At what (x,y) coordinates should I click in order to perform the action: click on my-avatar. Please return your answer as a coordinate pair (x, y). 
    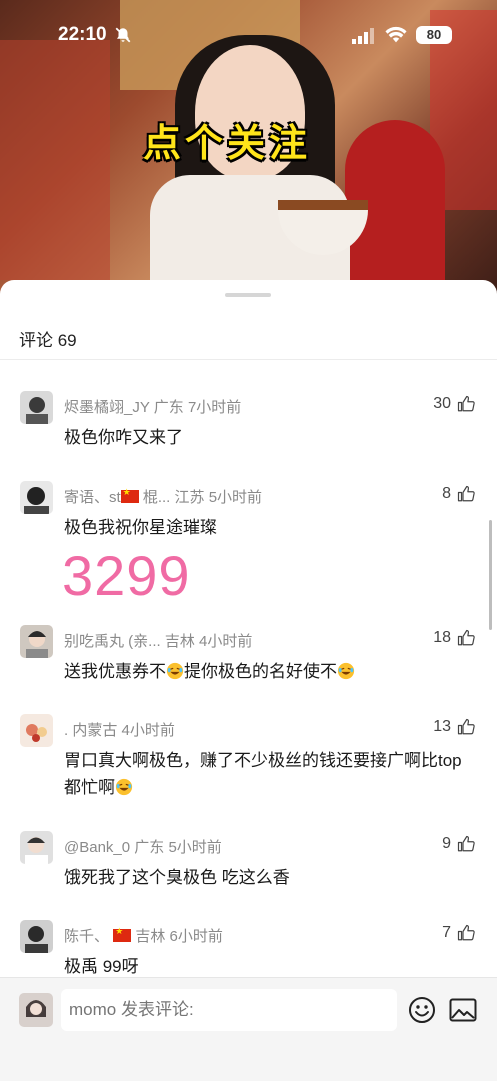
    Looking at the image, I should click on (36, 1010).